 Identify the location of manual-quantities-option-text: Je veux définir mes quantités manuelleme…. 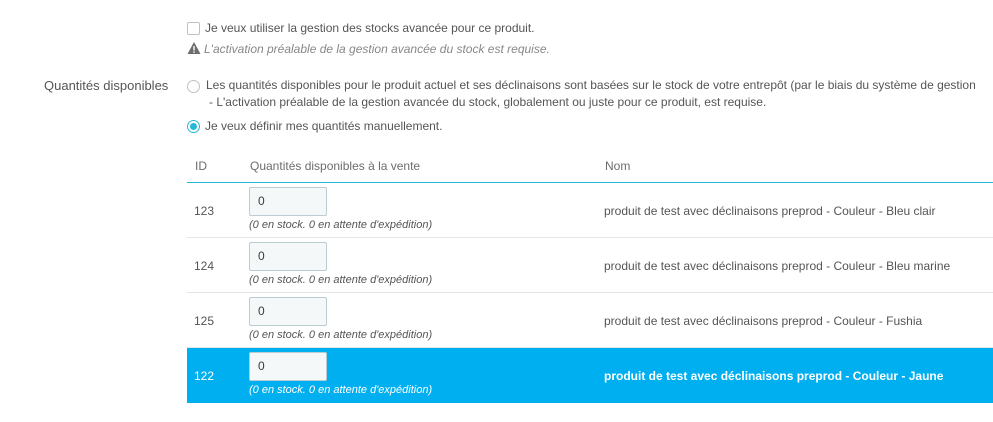
(323, 126).